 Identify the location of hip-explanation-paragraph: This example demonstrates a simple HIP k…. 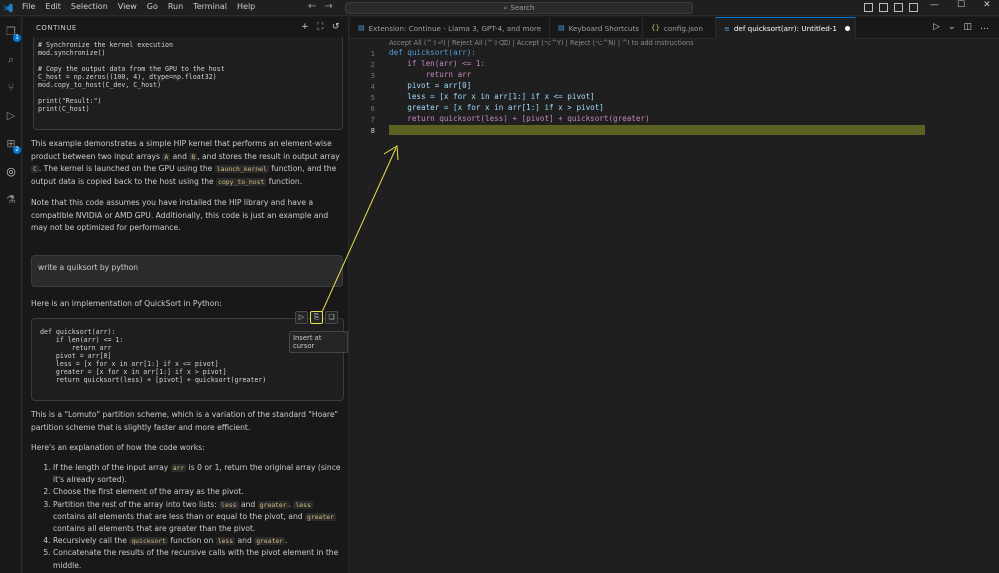
(186, 163).